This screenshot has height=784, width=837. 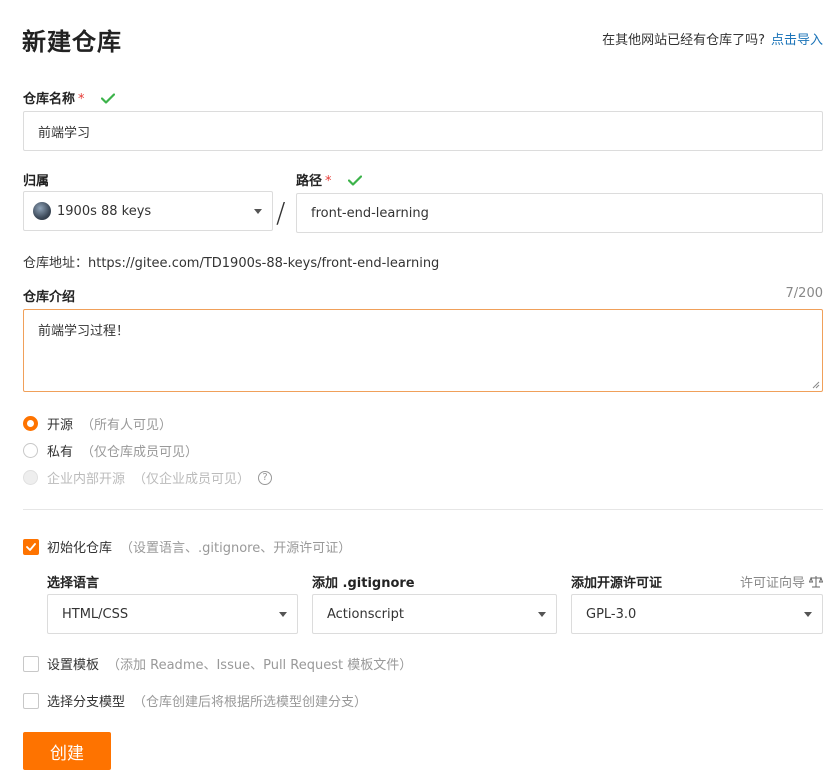 I want to click on repo-name-label: 仓库名称 *, so click(x=69, y=97).